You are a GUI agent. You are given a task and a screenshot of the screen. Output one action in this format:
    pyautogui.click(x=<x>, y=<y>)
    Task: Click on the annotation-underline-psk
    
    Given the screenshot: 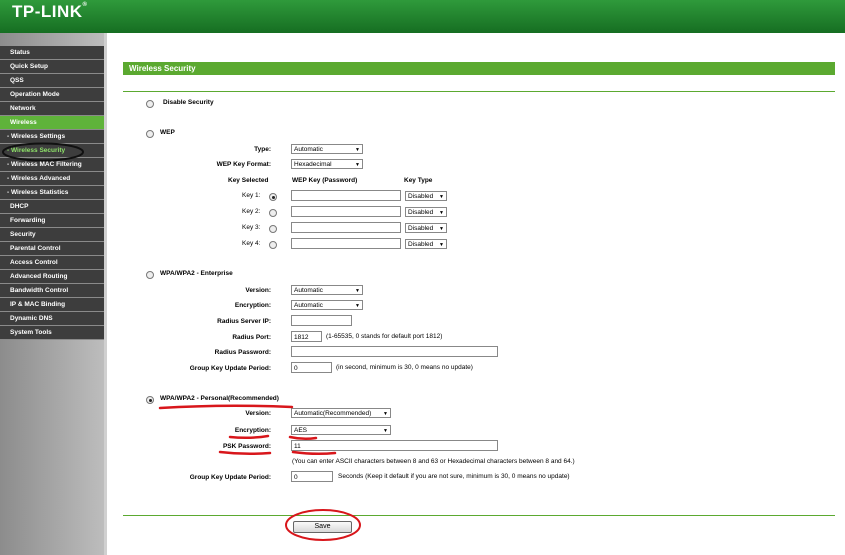 What is the action you would take?
    pyautogui.click(x=245, y=453)
    